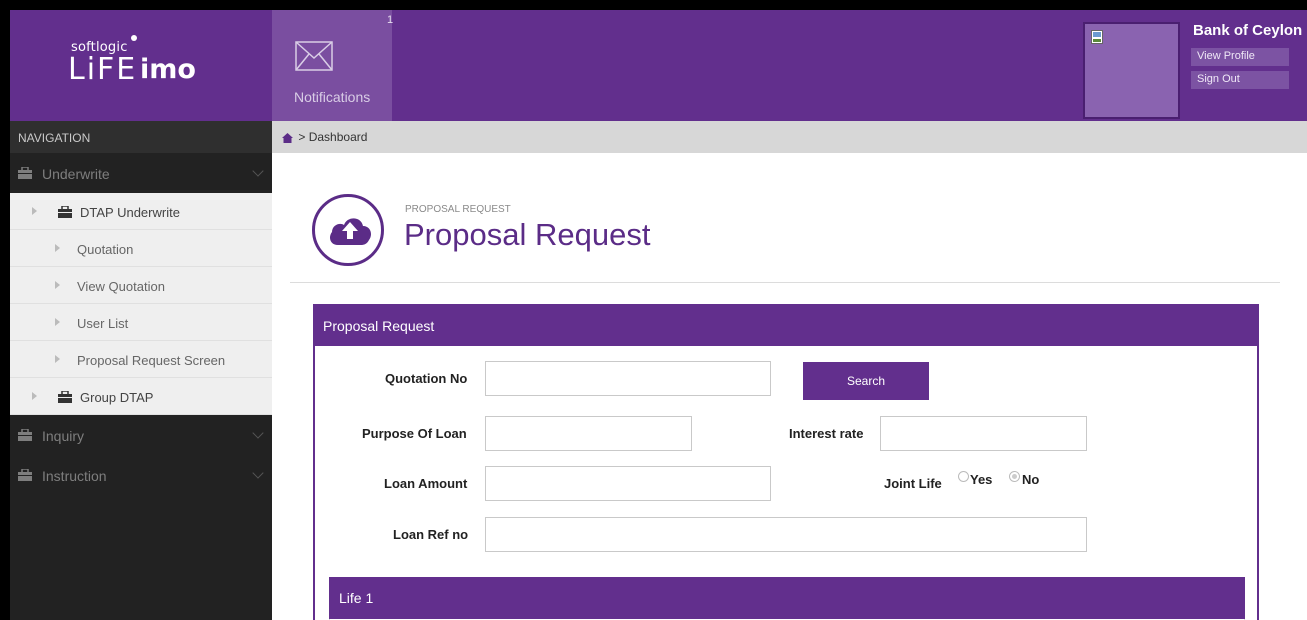  Describe the element at coordinates (1014, 476) in the screenshot. I see `joint-life-no-radio` at that location.